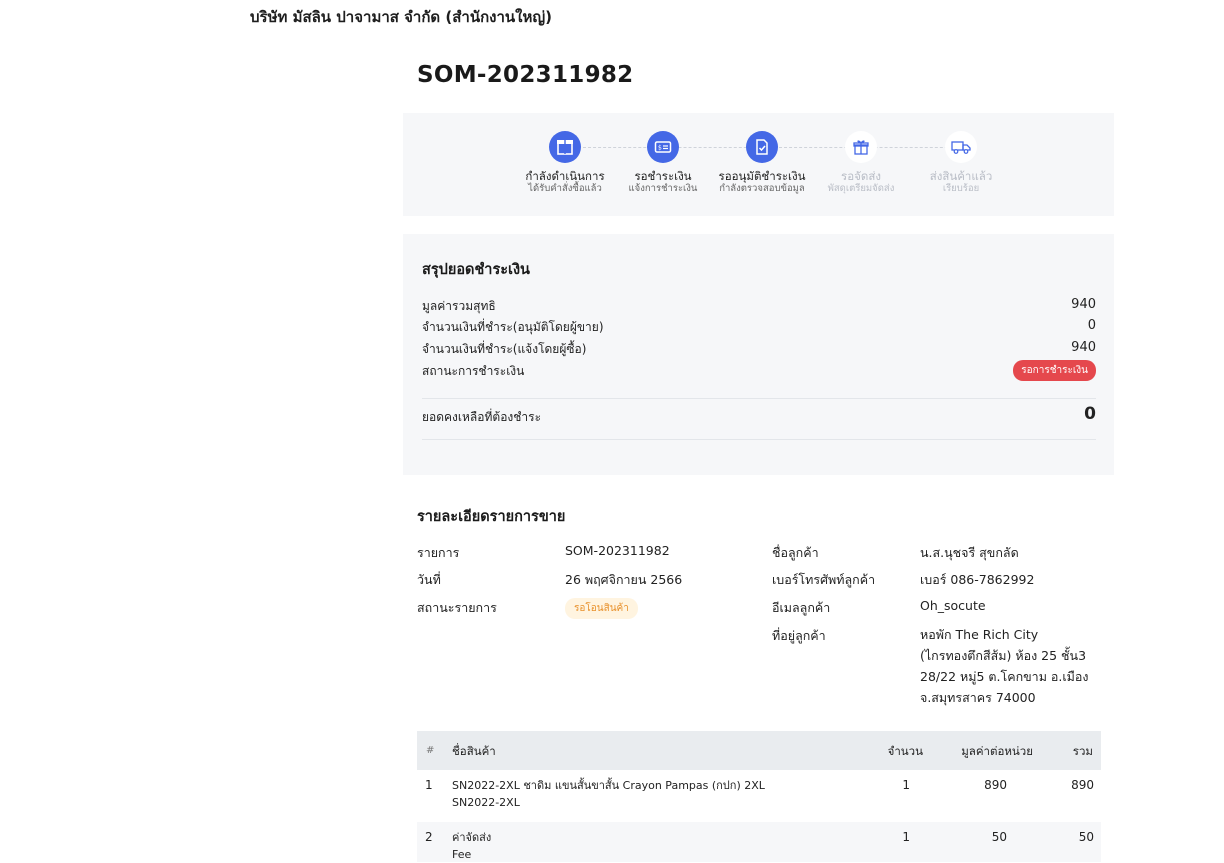 This screenshot has width=1224, height=863. What do you see at coordinates (473, 371) in the screenshot?
I see `summary-label: สถานะการชำระเงิน` at bounding box center [473, 371].